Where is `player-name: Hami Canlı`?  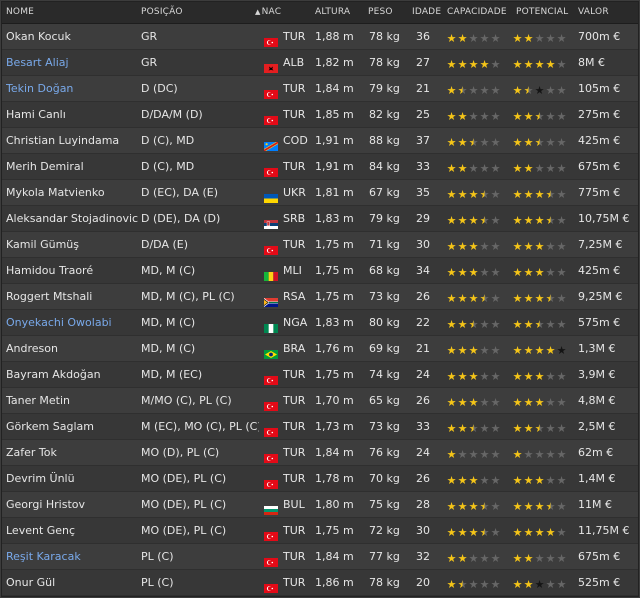 player-name: Hami Canlı is located at coordinates (72, 115).